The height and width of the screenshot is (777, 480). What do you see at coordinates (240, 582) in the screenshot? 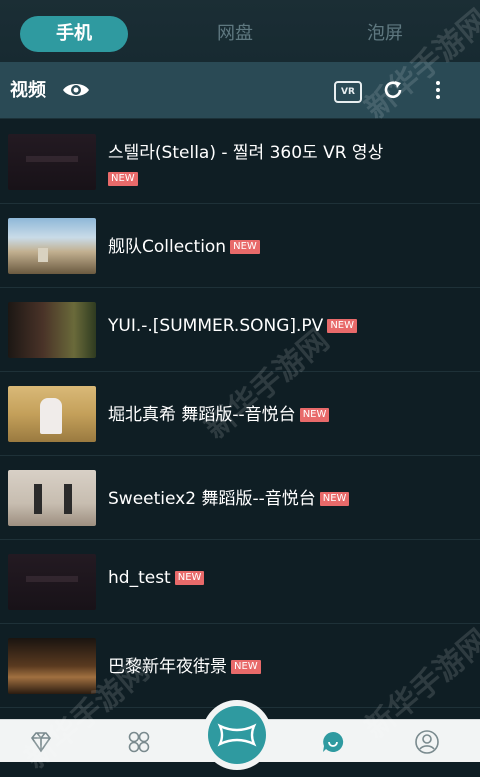
I see `list-item: hd_test NEW` at bounding box center [240, 582].